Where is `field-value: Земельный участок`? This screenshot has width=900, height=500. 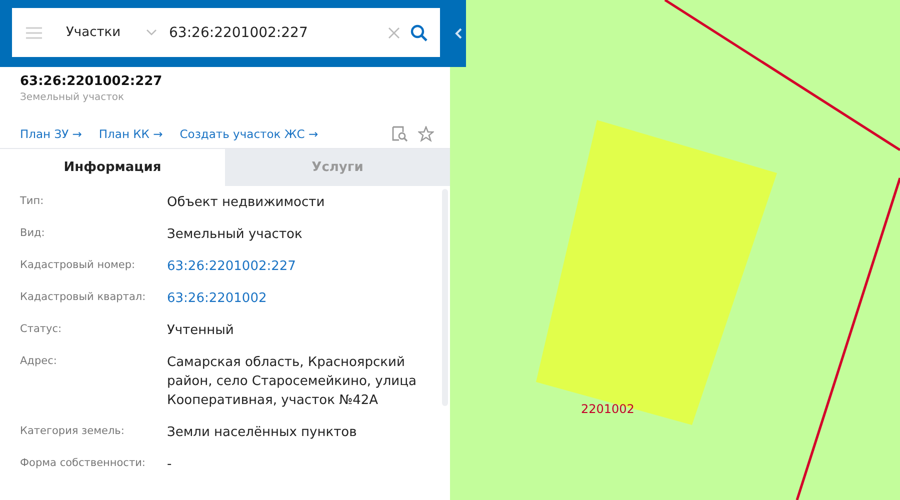 field-value: Земельный участок is located at coordinates (235, 235).